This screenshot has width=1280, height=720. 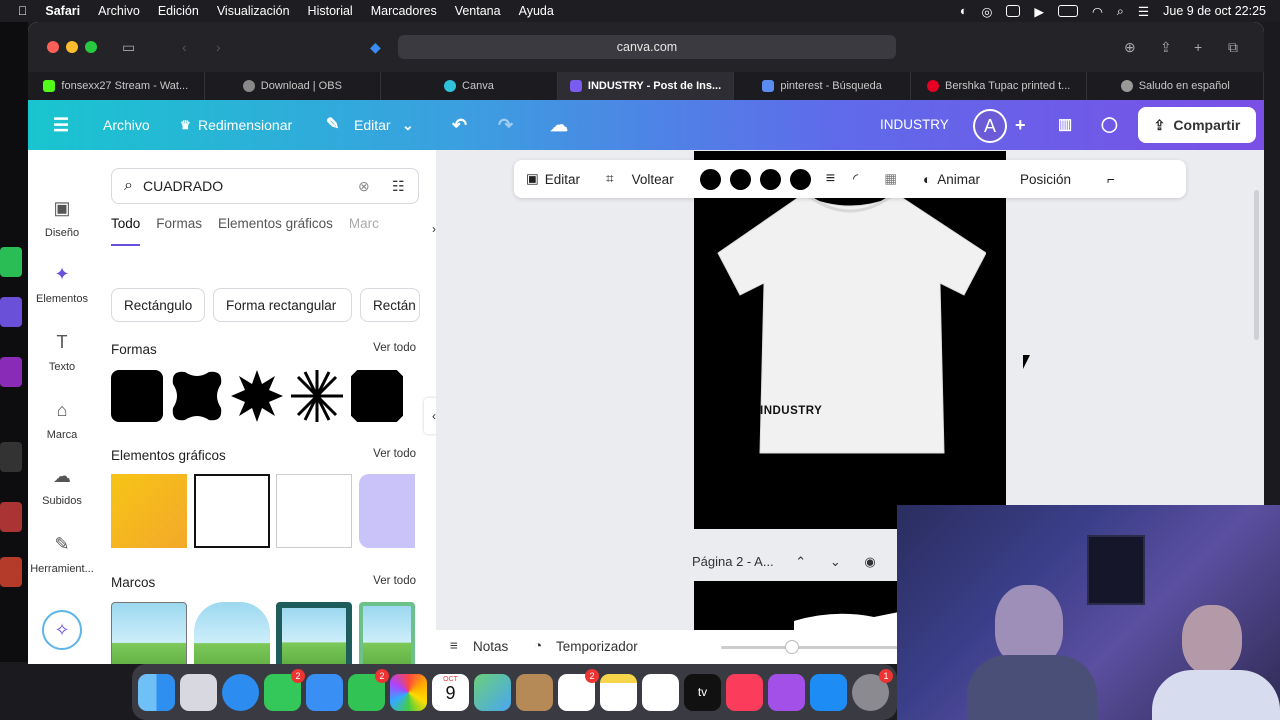 What do you see at coordinates (317, 396) in the screenshot?
I see `shape-asterisk` at bounding box center [317, 396].